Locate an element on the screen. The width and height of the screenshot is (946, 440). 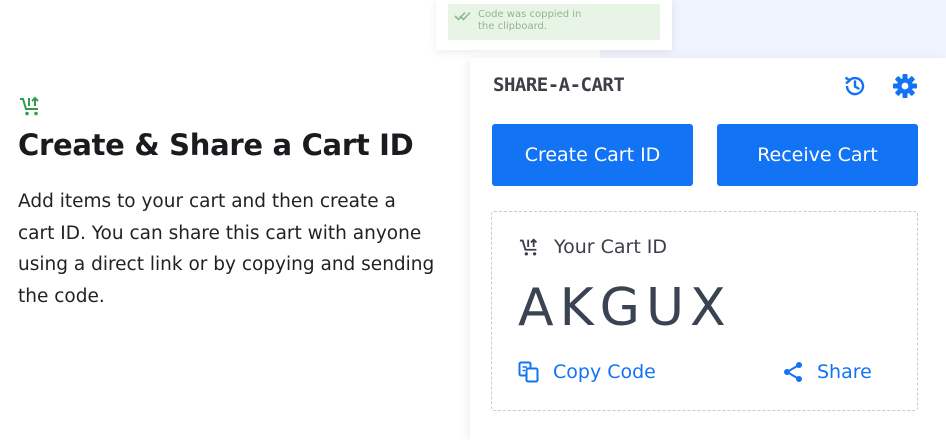
gear-icon is located at coordinates (905, 86).